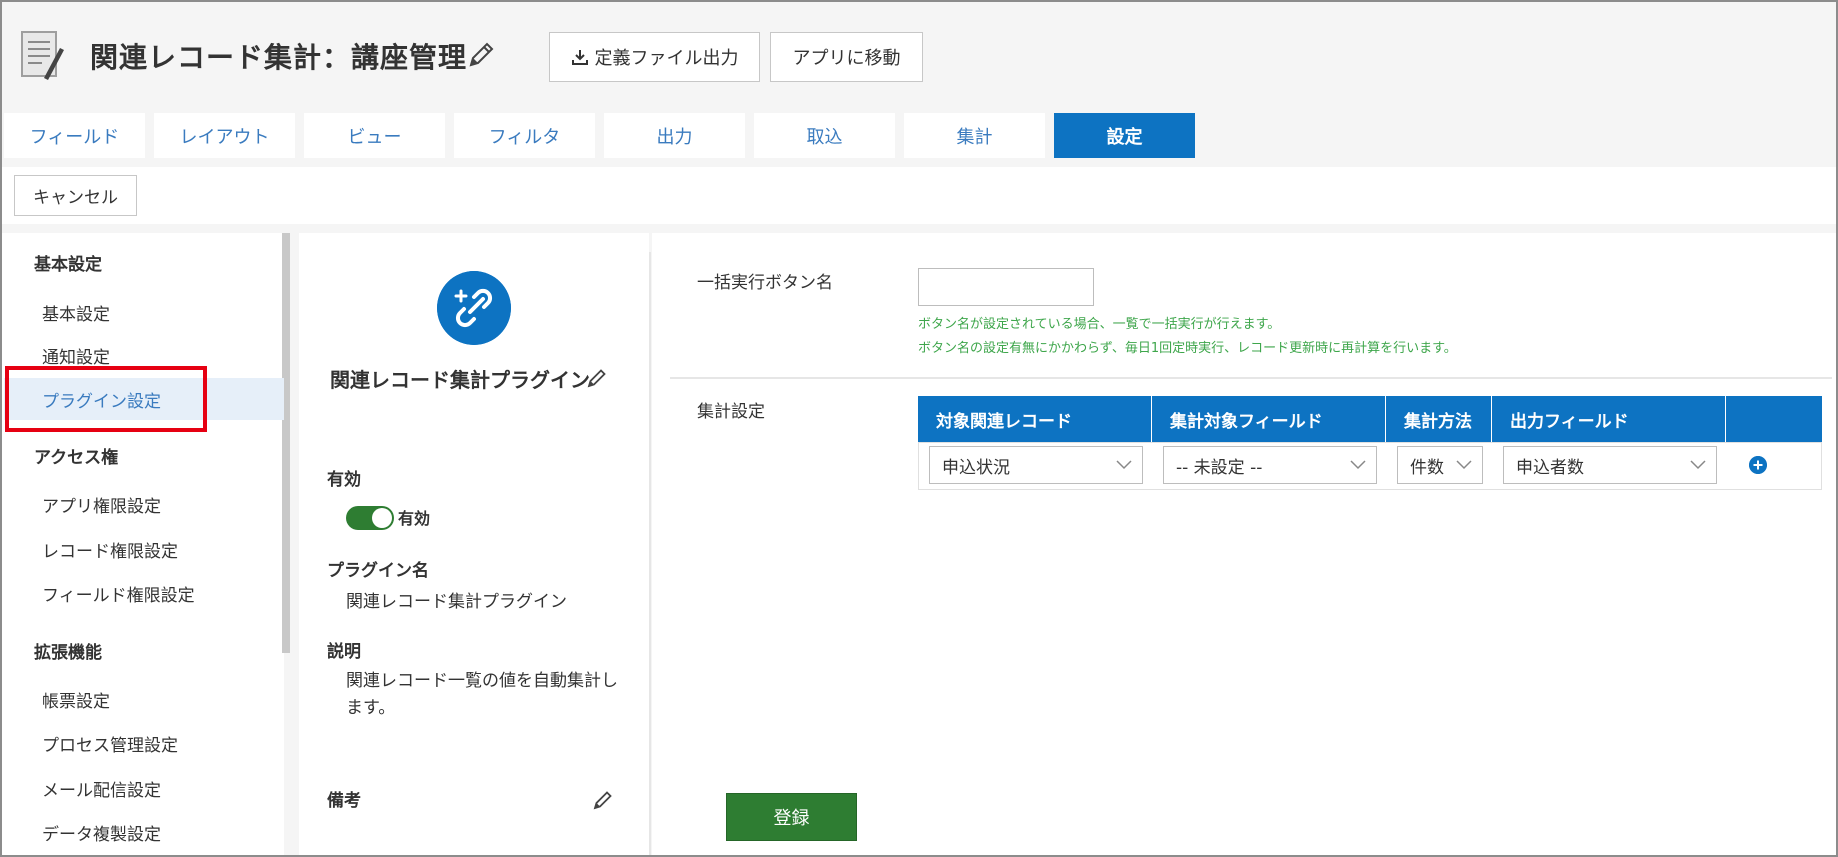  Describe the element at coordinates (382, 518) in the screenshot. I see `toggle-knob` at that location.